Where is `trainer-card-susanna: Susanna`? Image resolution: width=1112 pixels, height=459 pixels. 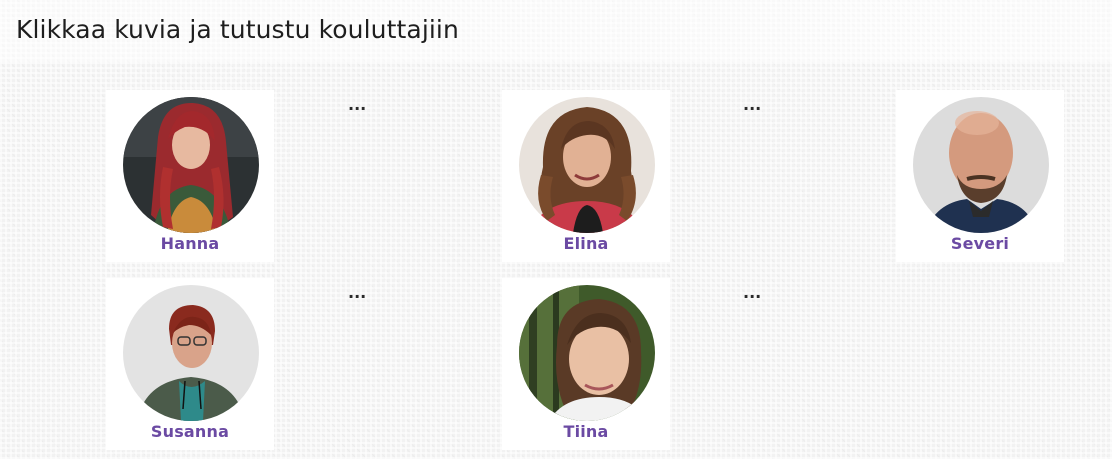 trainer-card-susanna: Susanna is located at coordinates (190, 364).